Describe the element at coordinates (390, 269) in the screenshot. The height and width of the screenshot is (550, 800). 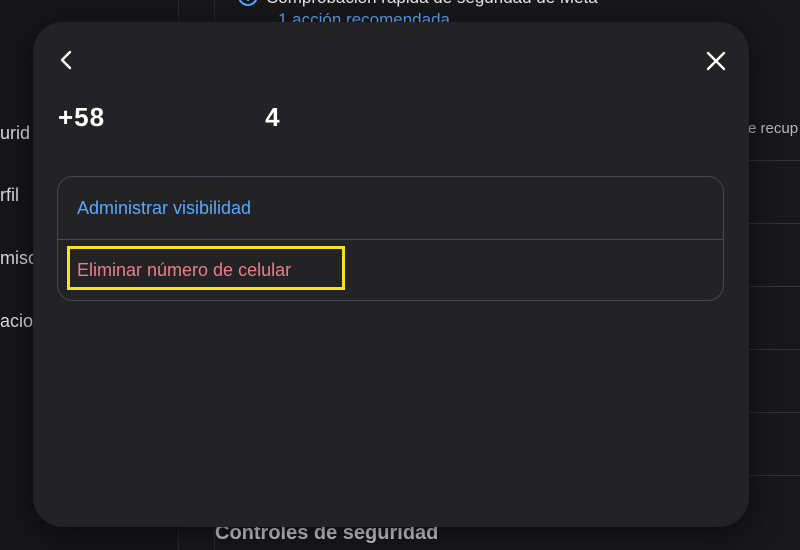
I see `remove-phone-number-option: Eliminar número de celular` at that location.